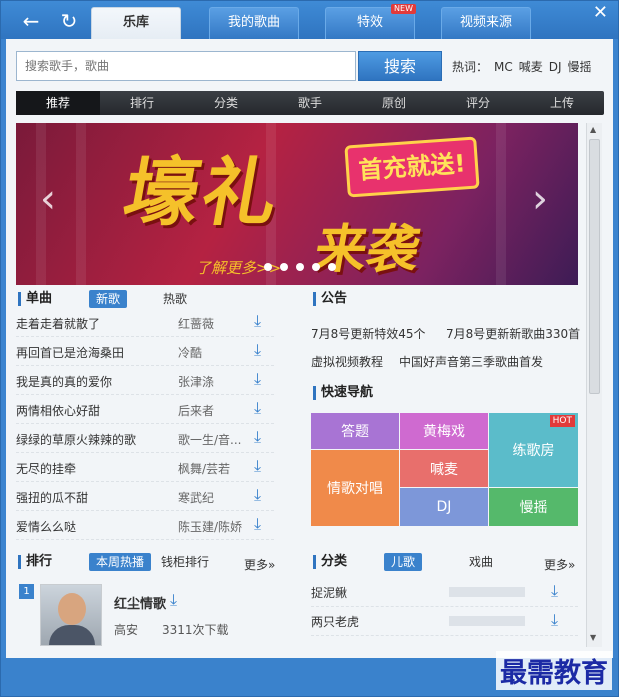 This screenshot has height=697, width=619. I want to click on ranking-download-count: 3311次下载, so click(195, 630).